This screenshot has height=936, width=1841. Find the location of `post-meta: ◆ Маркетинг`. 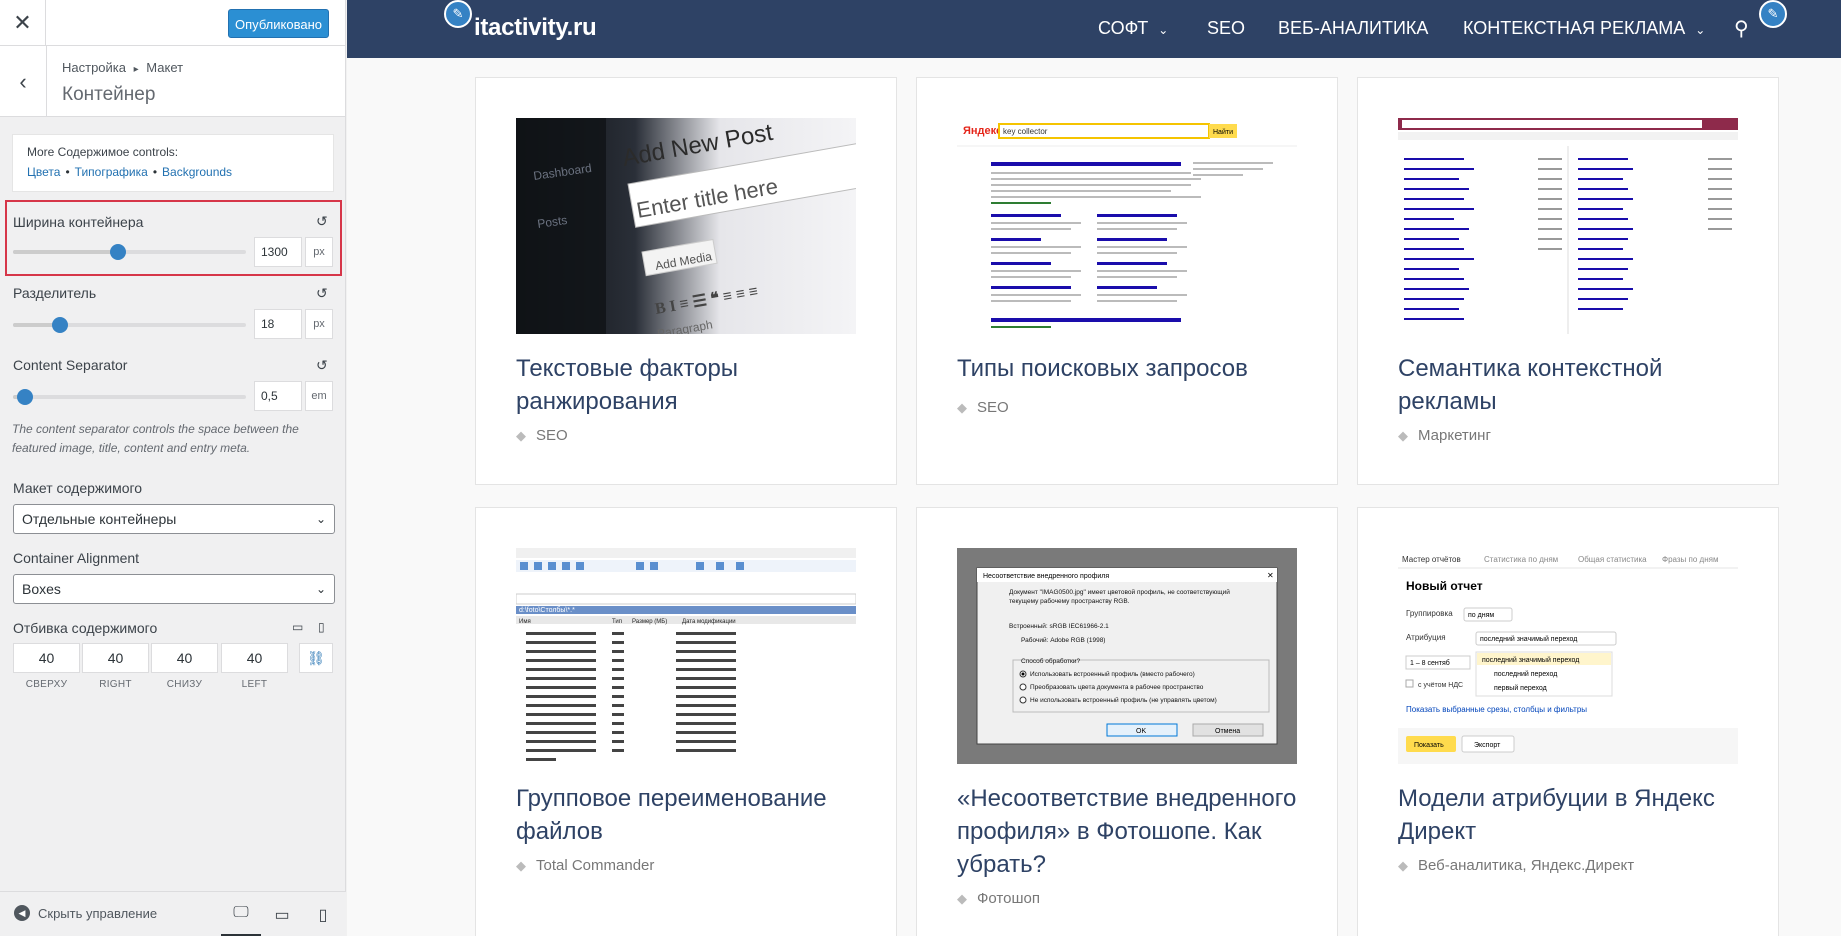

post-meta: ◆ Маркетинг is located at coordinates (1444, 435).